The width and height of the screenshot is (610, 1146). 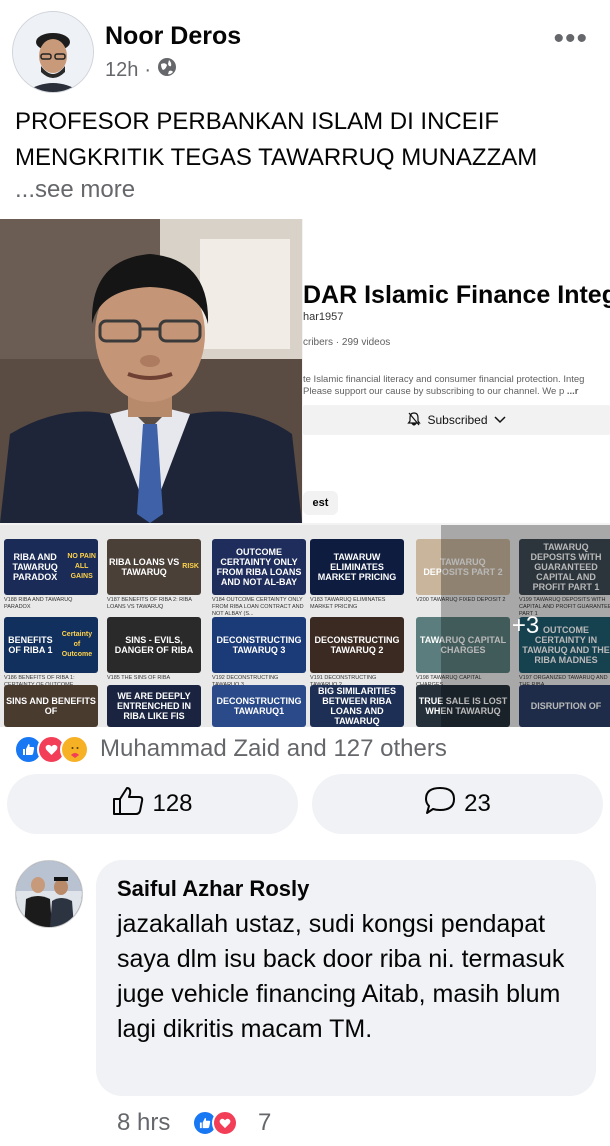 I want to click on thumbnail-title: DECONSTRUCTING TAWARUQ1, so click(x=259, y=706).